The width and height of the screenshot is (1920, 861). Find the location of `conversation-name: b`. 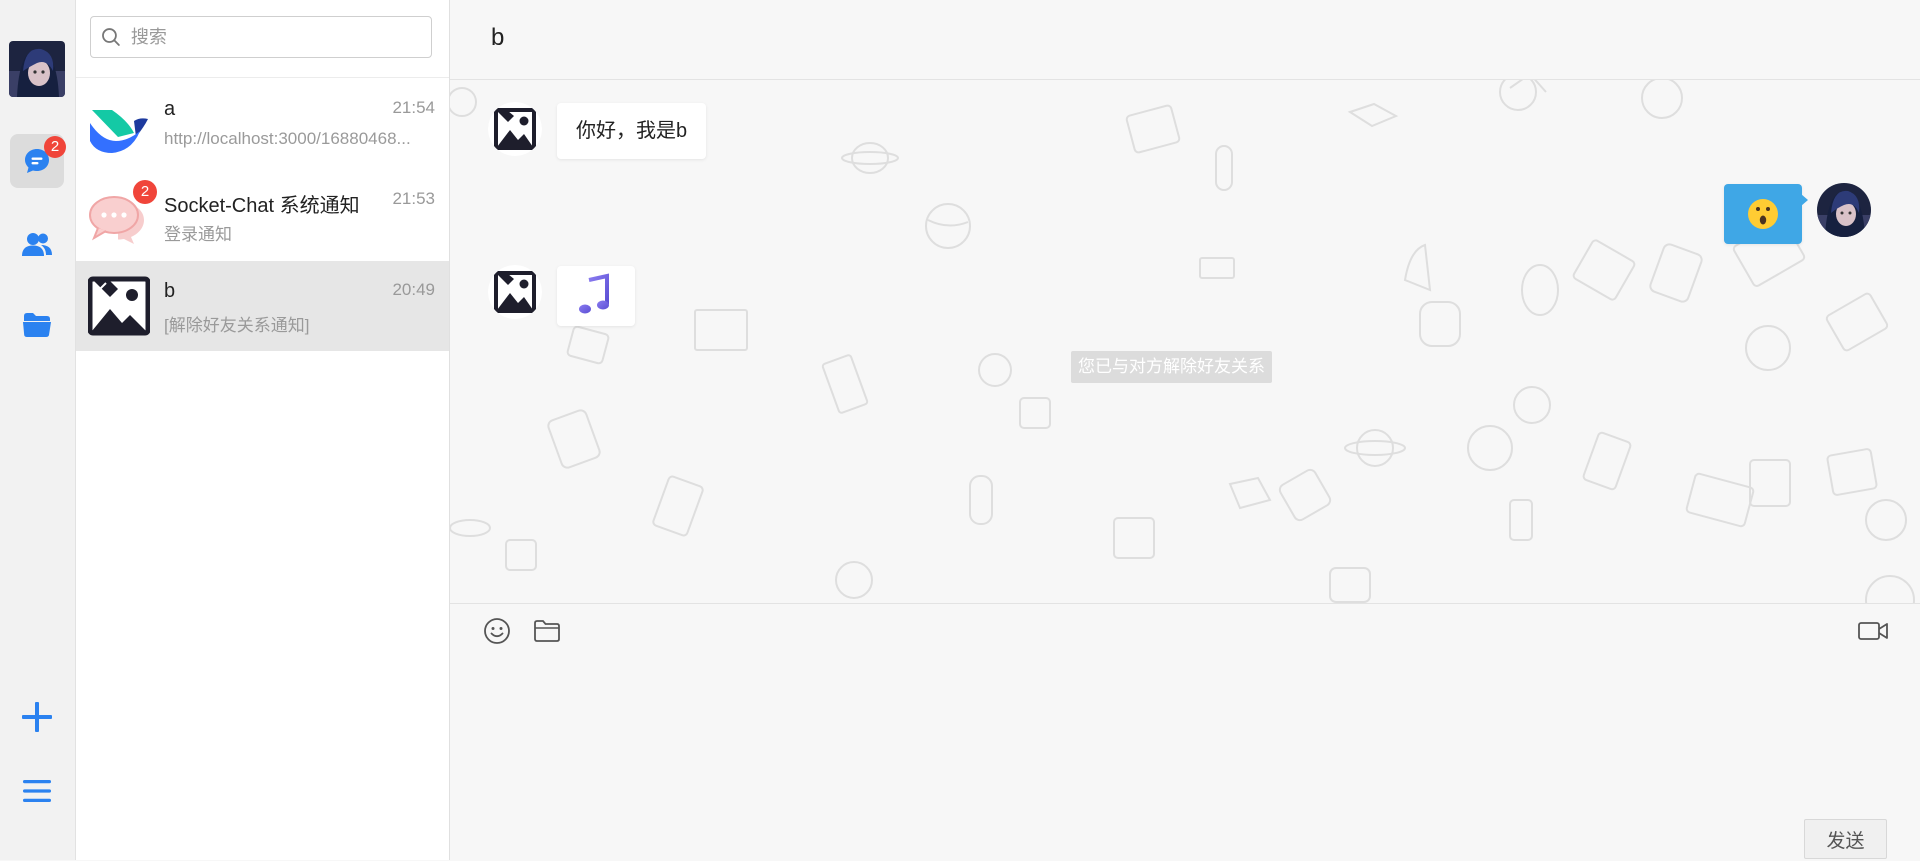

conversation-name: b is located at coordinates (170, 291).